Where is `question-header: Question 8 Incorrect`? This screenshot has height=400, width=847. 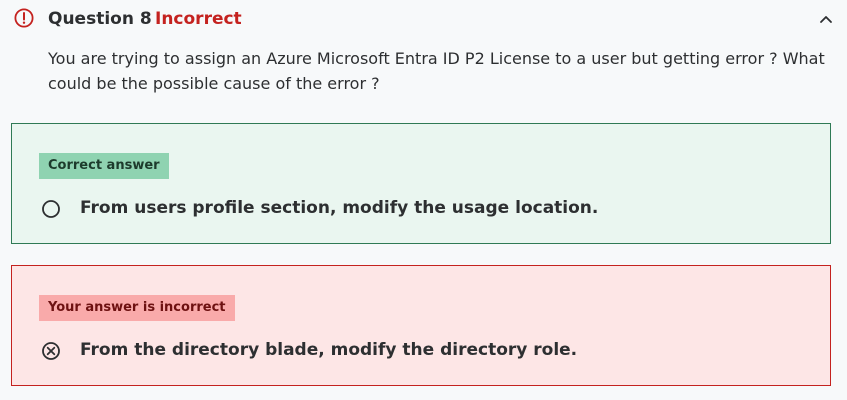
question-header: Question 8 Incorrect is located at coordinates (423, 19).